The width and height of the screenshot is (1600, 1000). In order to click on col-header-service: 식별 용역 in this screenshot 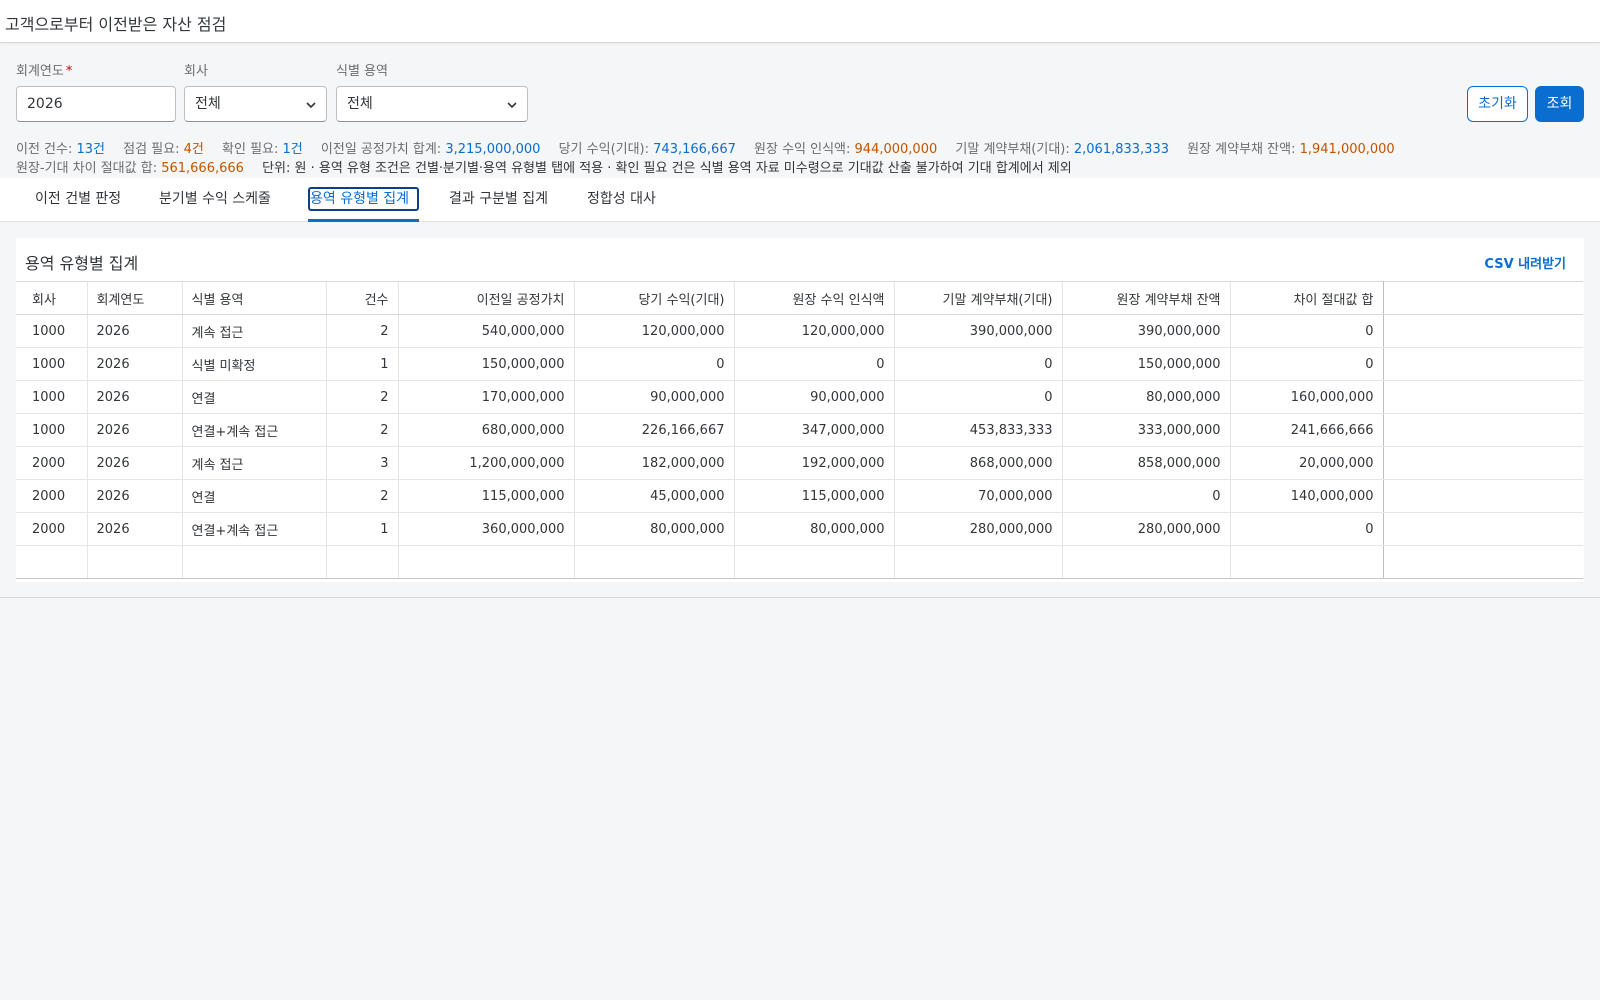, I will do `click(254, 298)`.